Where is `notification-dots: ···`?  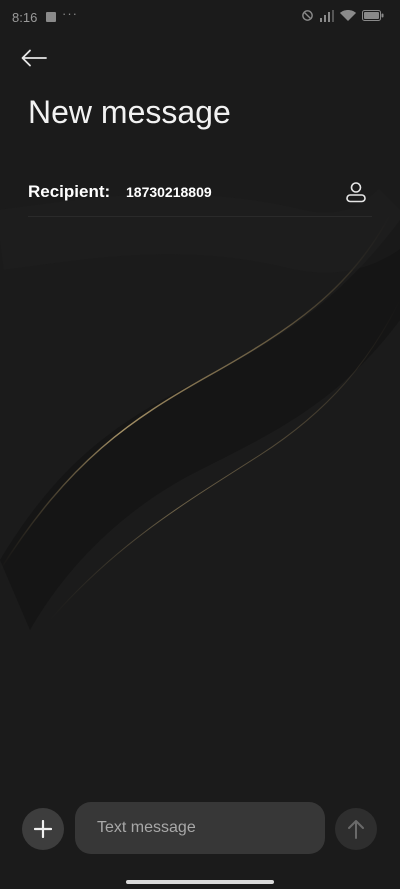 notification-dots: ··· is located at coordinates (70, 13).